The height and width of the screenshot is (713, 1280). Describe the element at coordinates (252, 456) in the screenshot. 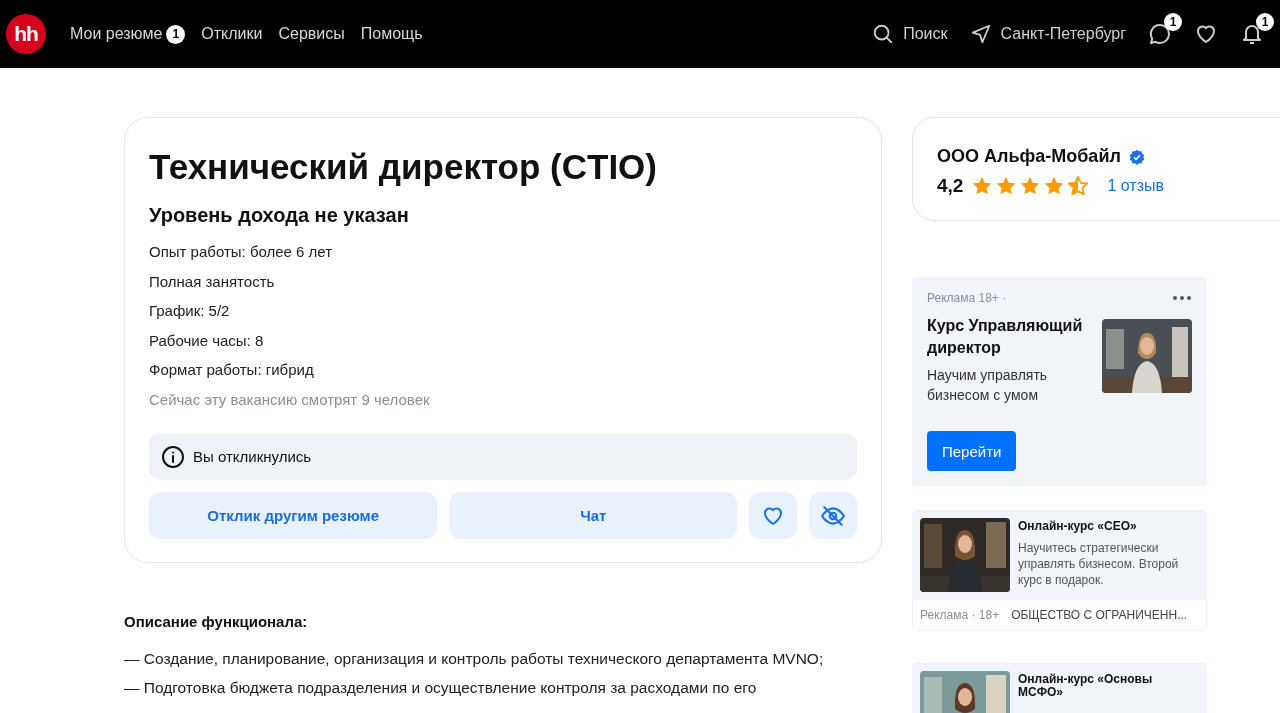

I see `notice-text: Вы откликнулись` at that location.